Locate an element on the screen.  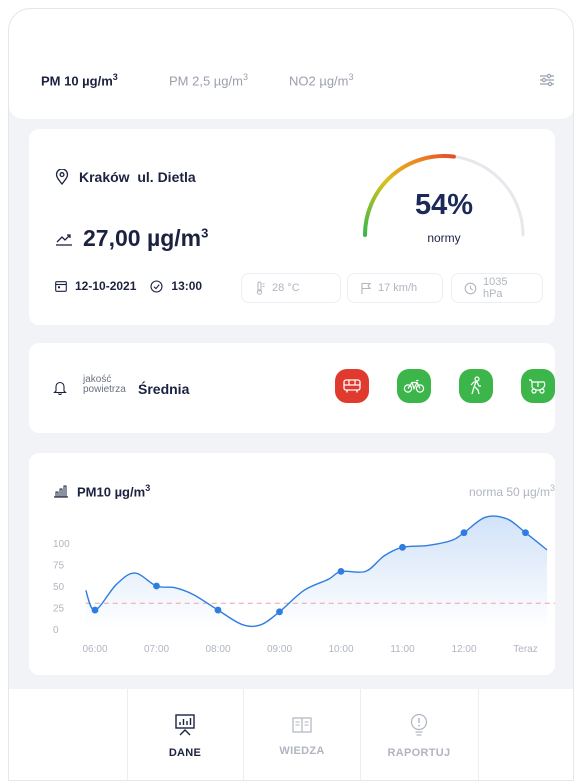
lightbulb-alert-icon is located at coordinates (419, 724).